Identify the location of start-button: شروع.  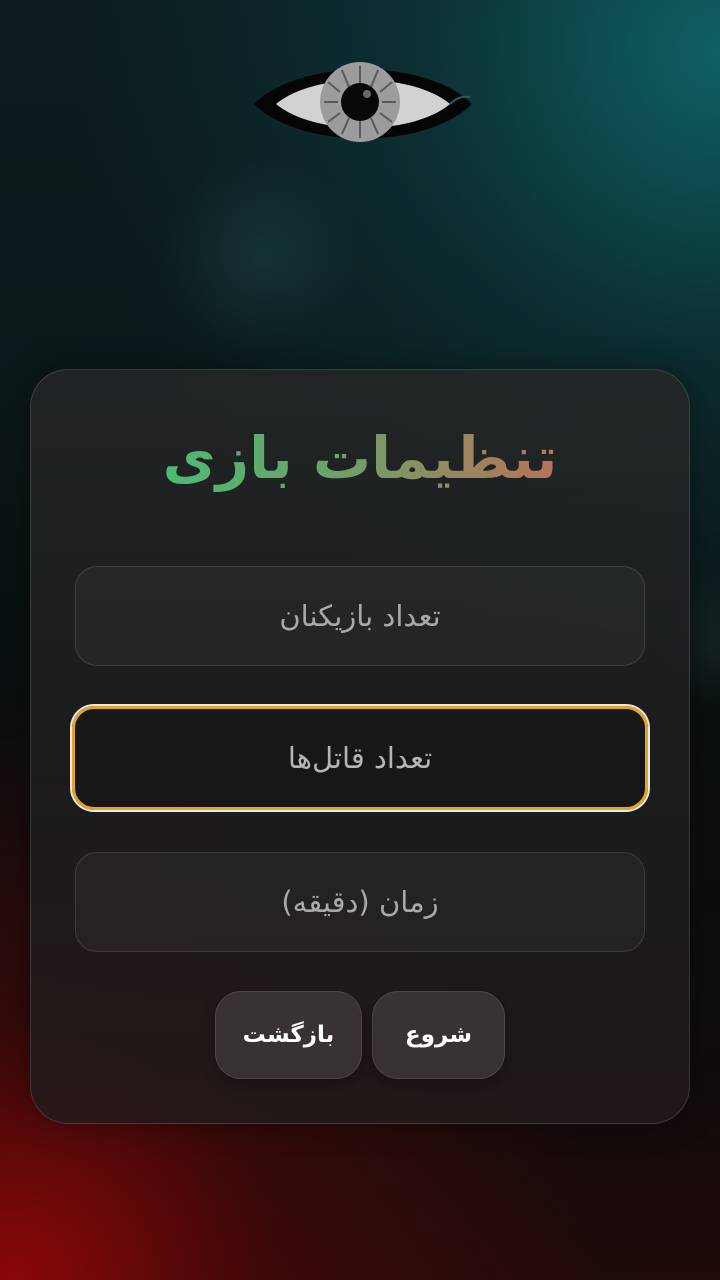
(438, 1035).